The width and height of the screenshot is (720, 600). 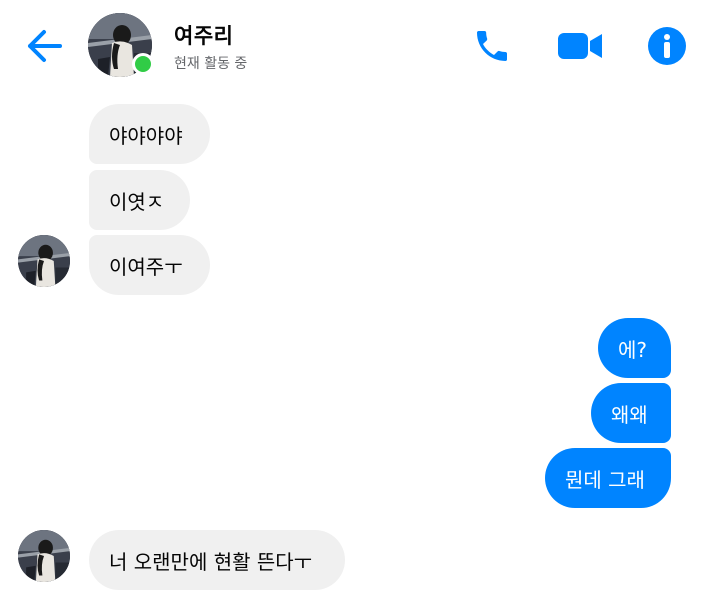 What do you see at coordinates (203, 35) in the screenshot?
I see `contact-name: 여주리` at bounding box center [203, 35].